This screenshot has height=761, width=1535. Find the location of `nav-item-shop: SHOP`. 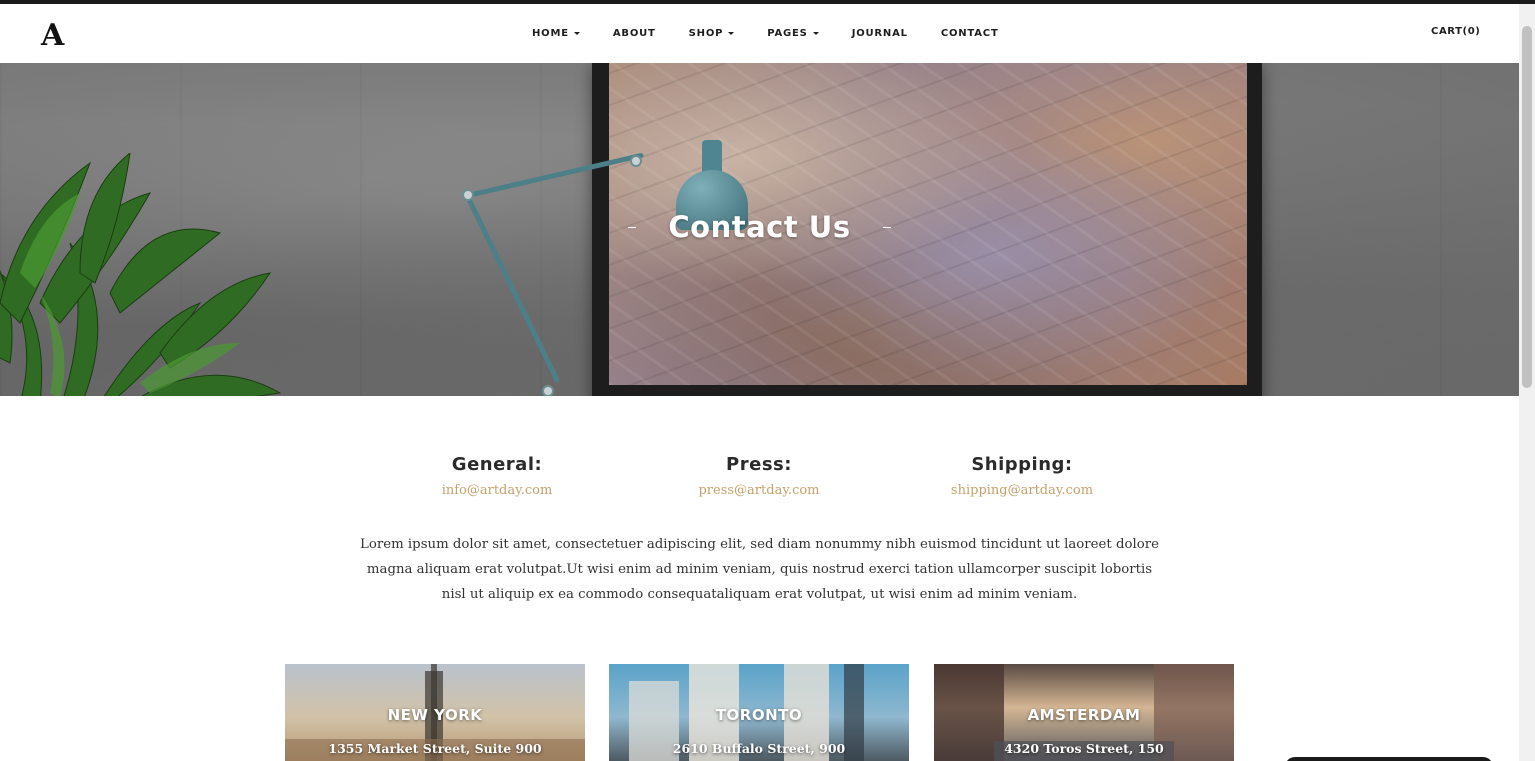

nav-item-shop: SHOP is located at coordinates (712, 33).